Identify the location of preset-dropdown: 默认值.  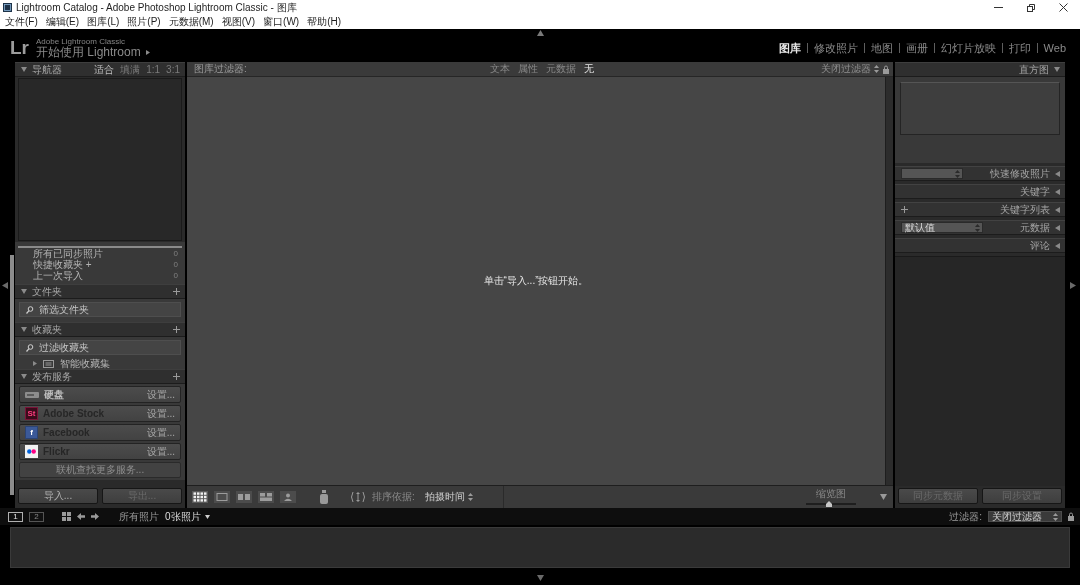
(942, 227).